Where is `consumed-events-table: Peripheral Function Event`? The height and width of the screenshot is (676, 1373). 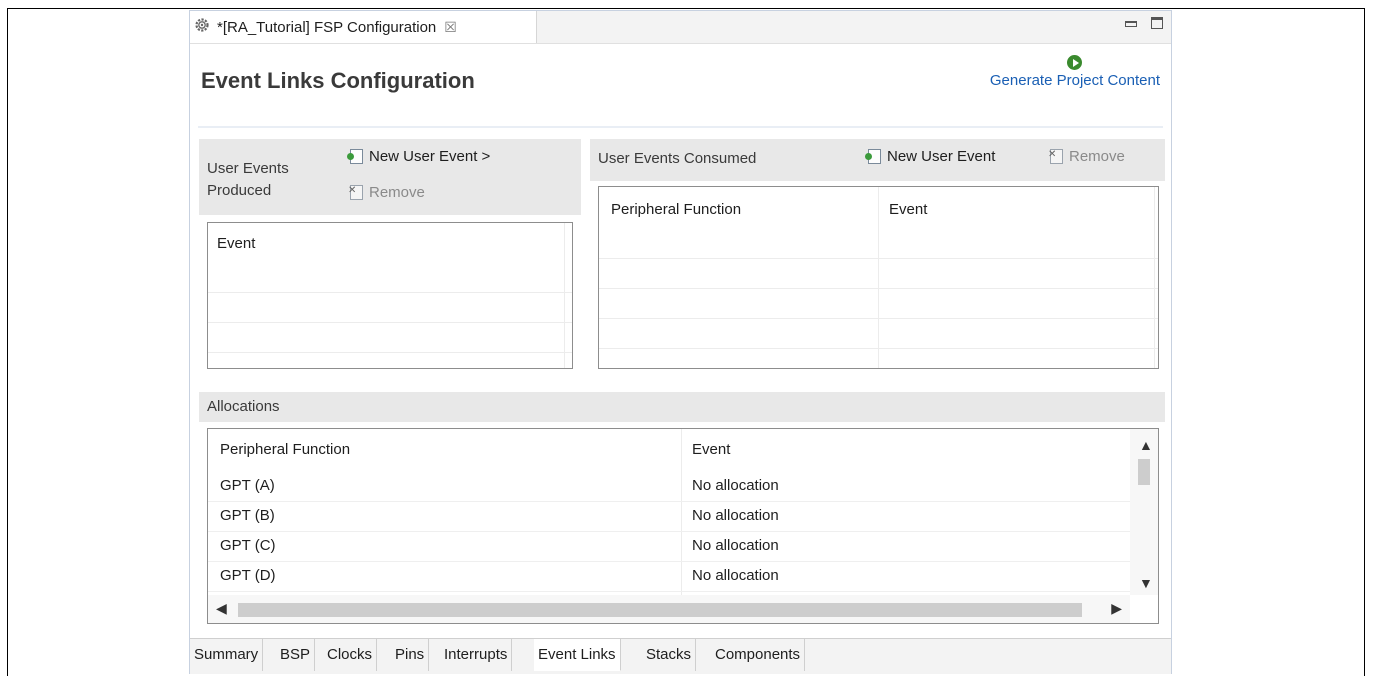 consumed-events-table: Peripheral Function Event is located at coordinates (878, 277).